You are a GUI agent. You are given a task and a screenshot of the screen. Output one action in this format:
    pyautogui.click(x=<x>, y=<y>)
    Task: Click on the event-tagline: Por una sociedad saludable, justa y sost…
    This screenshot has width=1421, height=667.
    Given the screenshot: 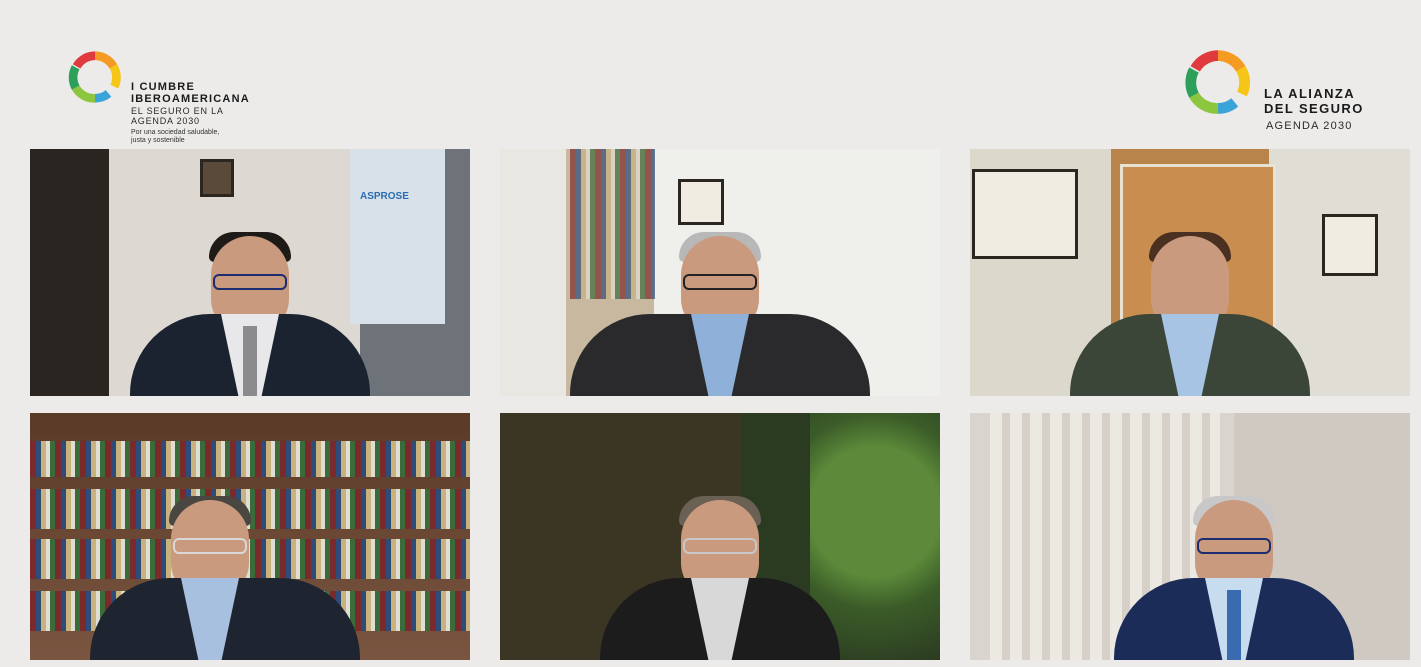 What is the action you would take?
    pyautogui.click(x=175, y=136)
    